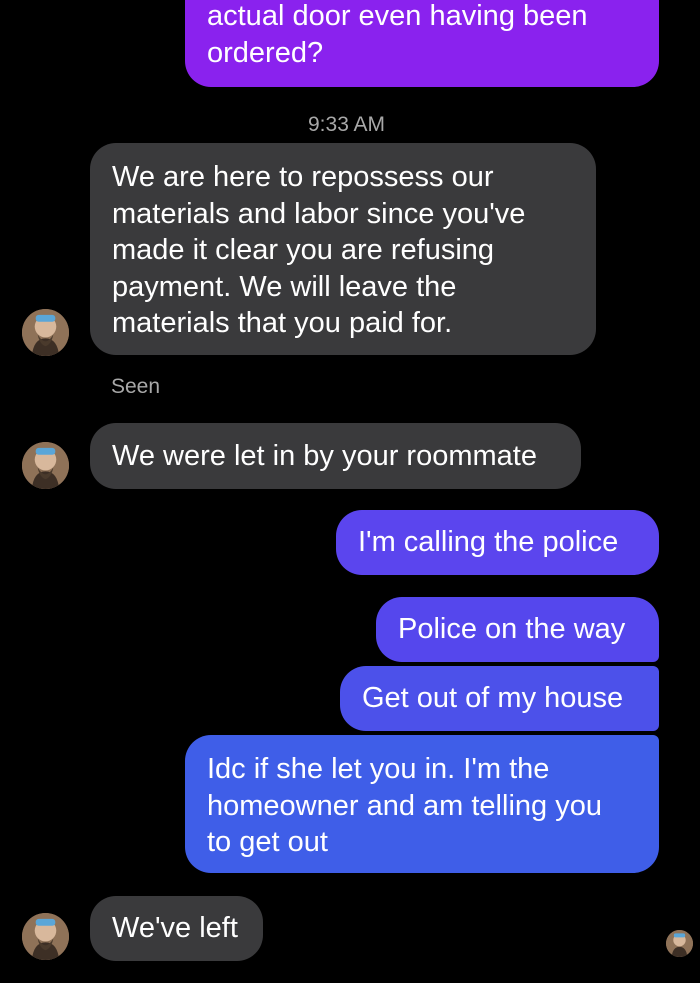 This screenshot has height=983, width=700. I want to click on outgoing-message-bubble: Get out of my house, so click(499, 698).